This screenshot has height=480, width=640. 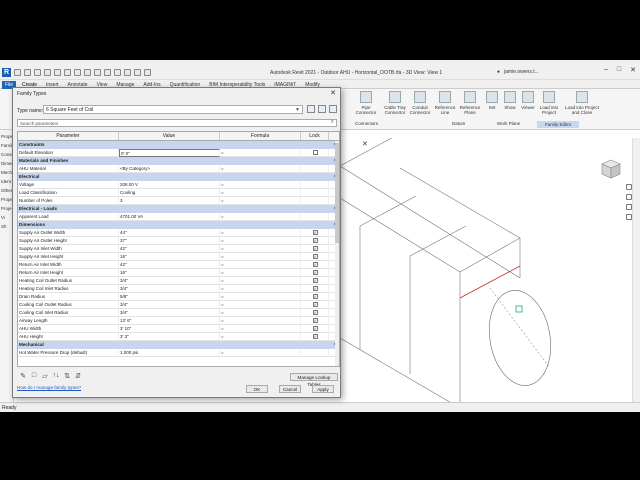 What do you see at coordinates (49, 387) in the screenshot?
I see `help-link: How do I manage family types?` at bounding box center [49, 387].